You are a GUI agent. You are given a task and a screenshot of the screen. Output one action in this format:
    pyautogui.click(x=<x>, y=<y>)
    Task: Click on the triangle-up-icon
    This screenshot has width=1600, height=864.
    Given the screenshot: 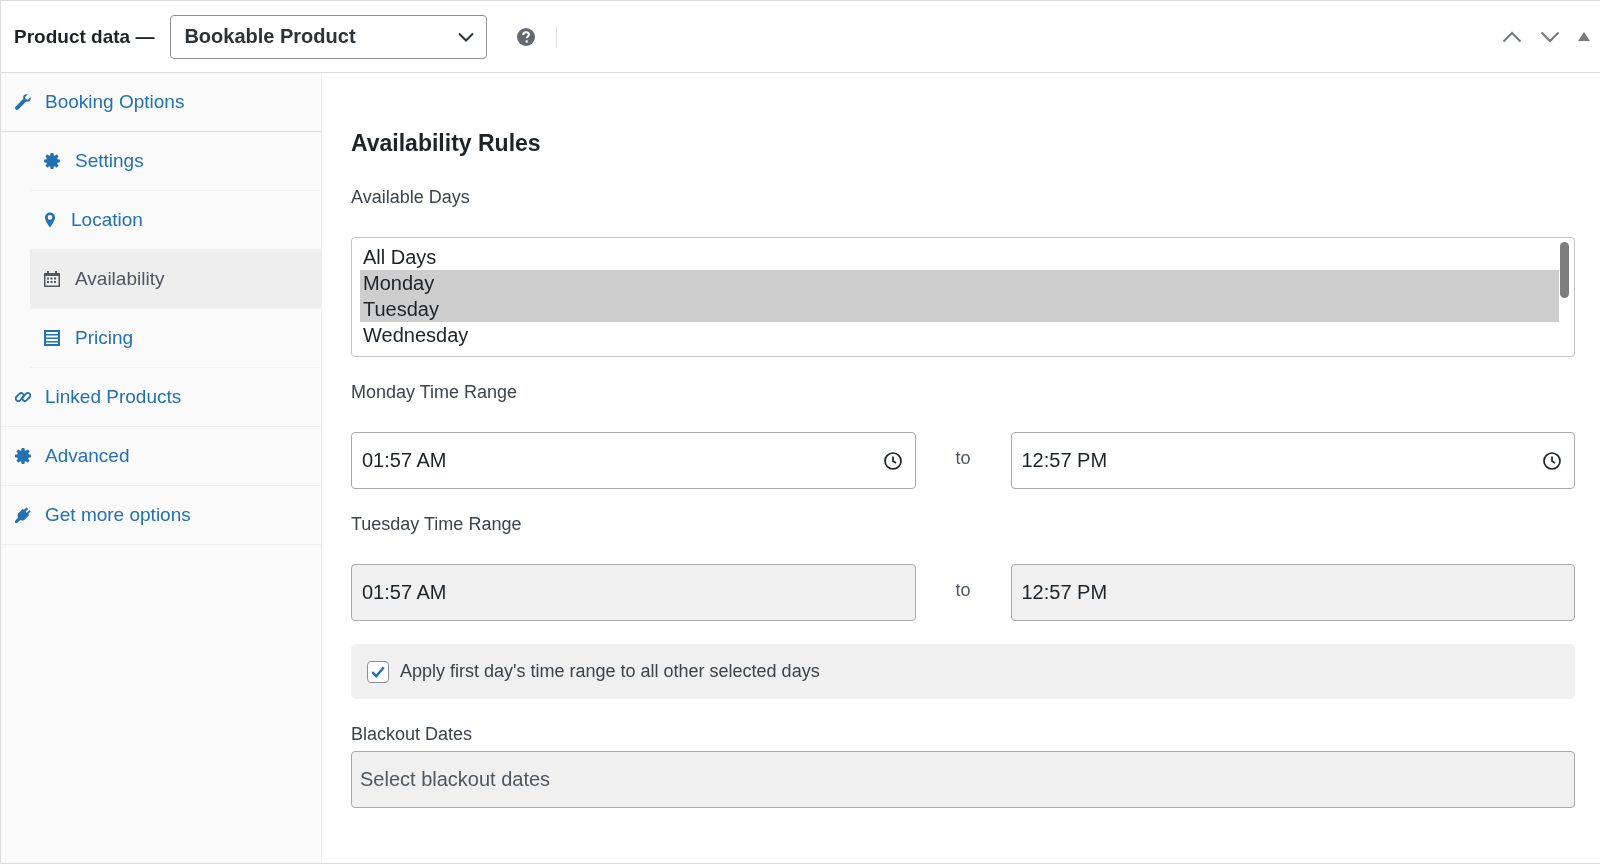 What is the action you would take?
    pyautogui.click(x=1584, y=36)
    